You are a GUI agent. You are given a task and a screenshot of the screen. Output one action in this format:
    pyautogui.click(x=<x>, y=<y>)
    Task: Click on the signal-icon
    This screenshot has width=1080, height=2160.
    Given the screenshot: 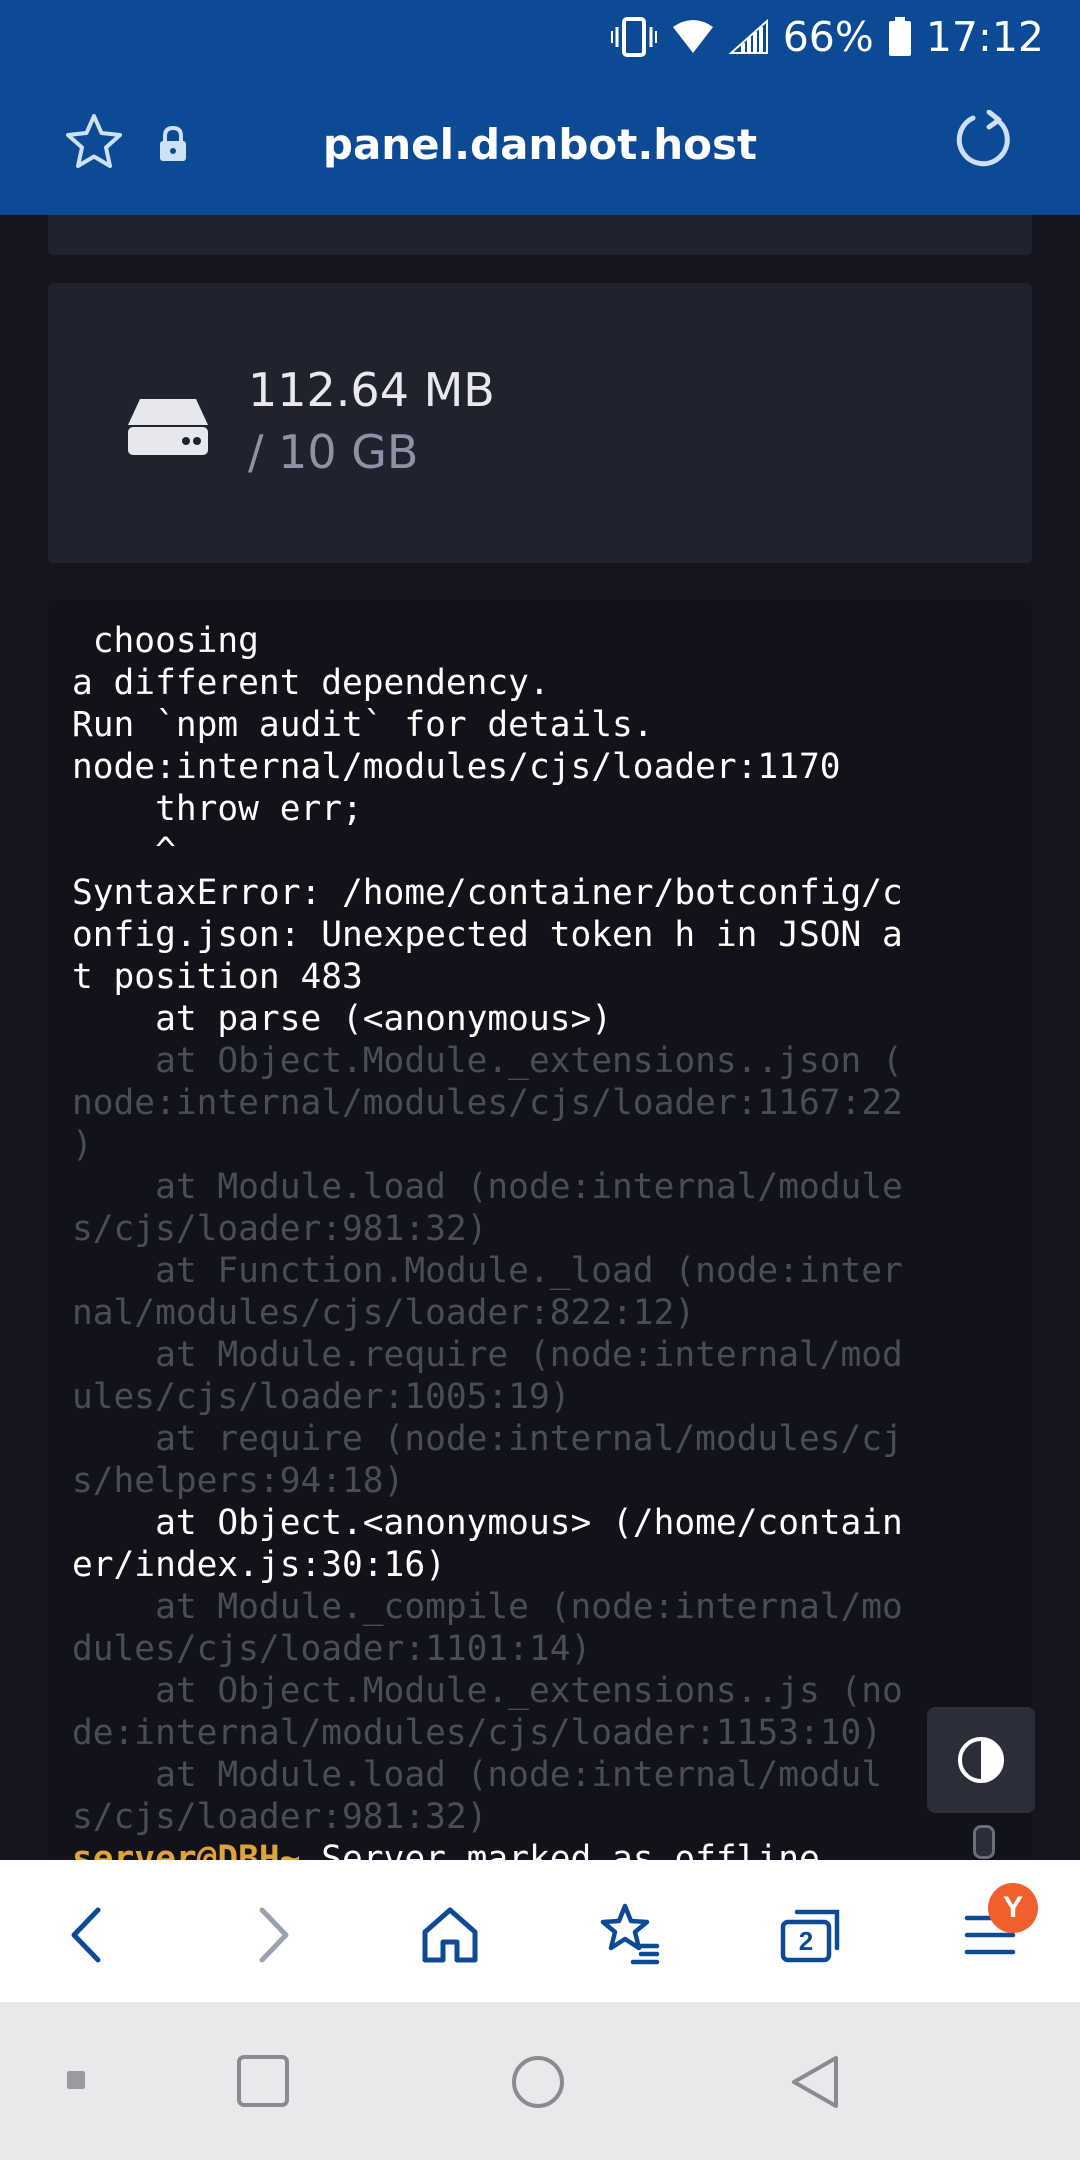 What is the action you would take?
    pyautogui.click(x=748, y=36)
    